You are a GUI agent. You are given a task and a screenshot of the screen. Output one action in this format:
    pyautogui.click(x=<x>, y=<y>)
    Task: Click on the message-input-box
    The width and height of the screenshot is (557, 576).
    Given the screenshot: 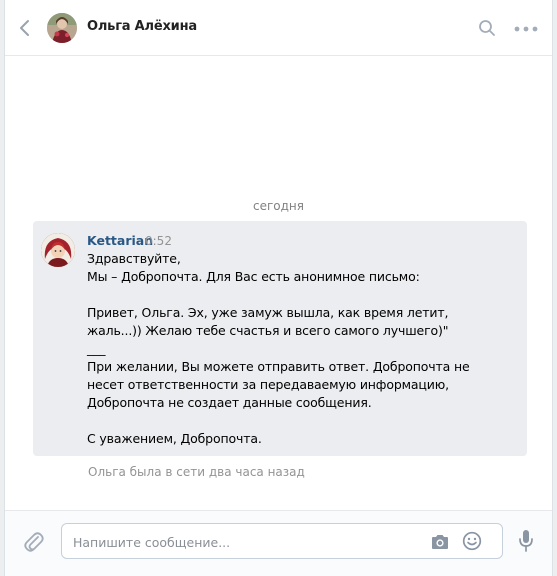 What is the action you would take?
    pyautogui.click(x=282, y=541)
    